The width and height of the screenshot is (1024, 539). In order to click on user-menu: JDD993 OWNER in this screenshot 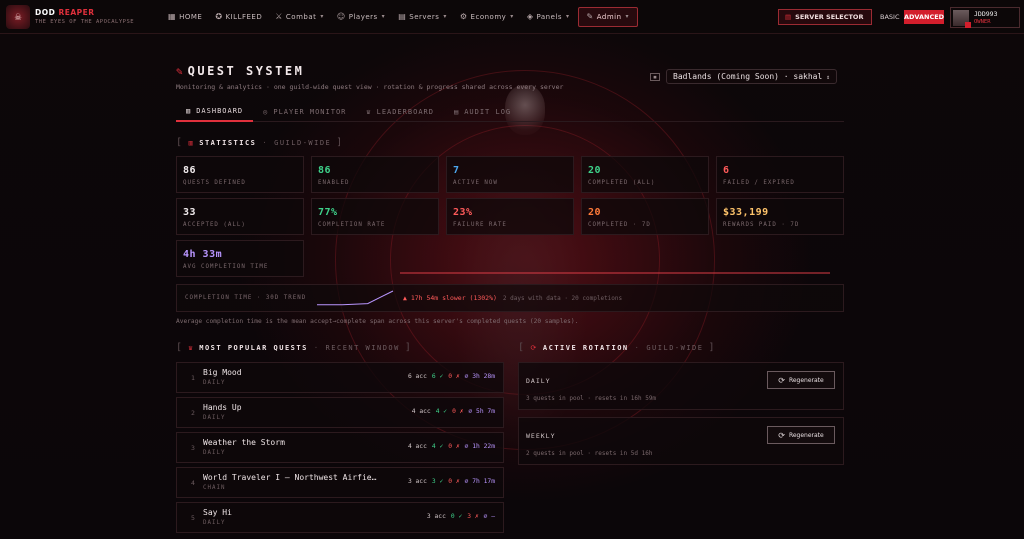, I will do `click(985, 17)`.